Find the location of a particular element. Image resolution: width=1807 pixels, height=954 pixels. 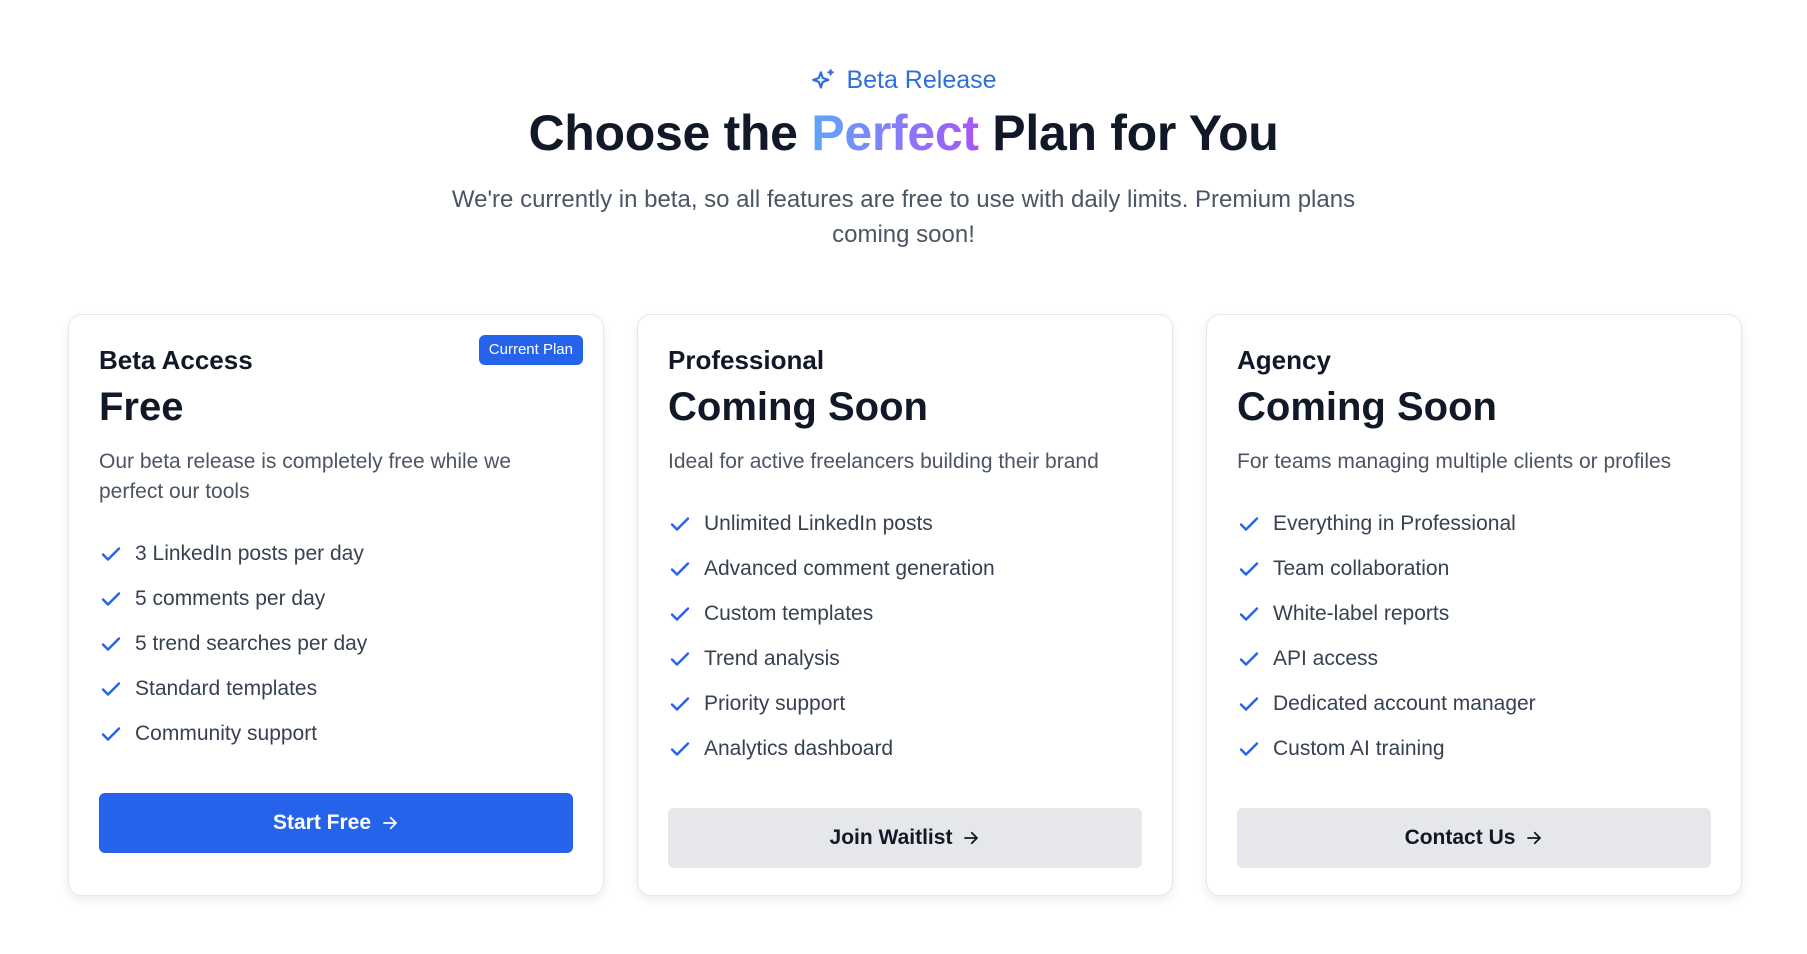

start-free-button: Start Free is located at coordinates (336, 823).